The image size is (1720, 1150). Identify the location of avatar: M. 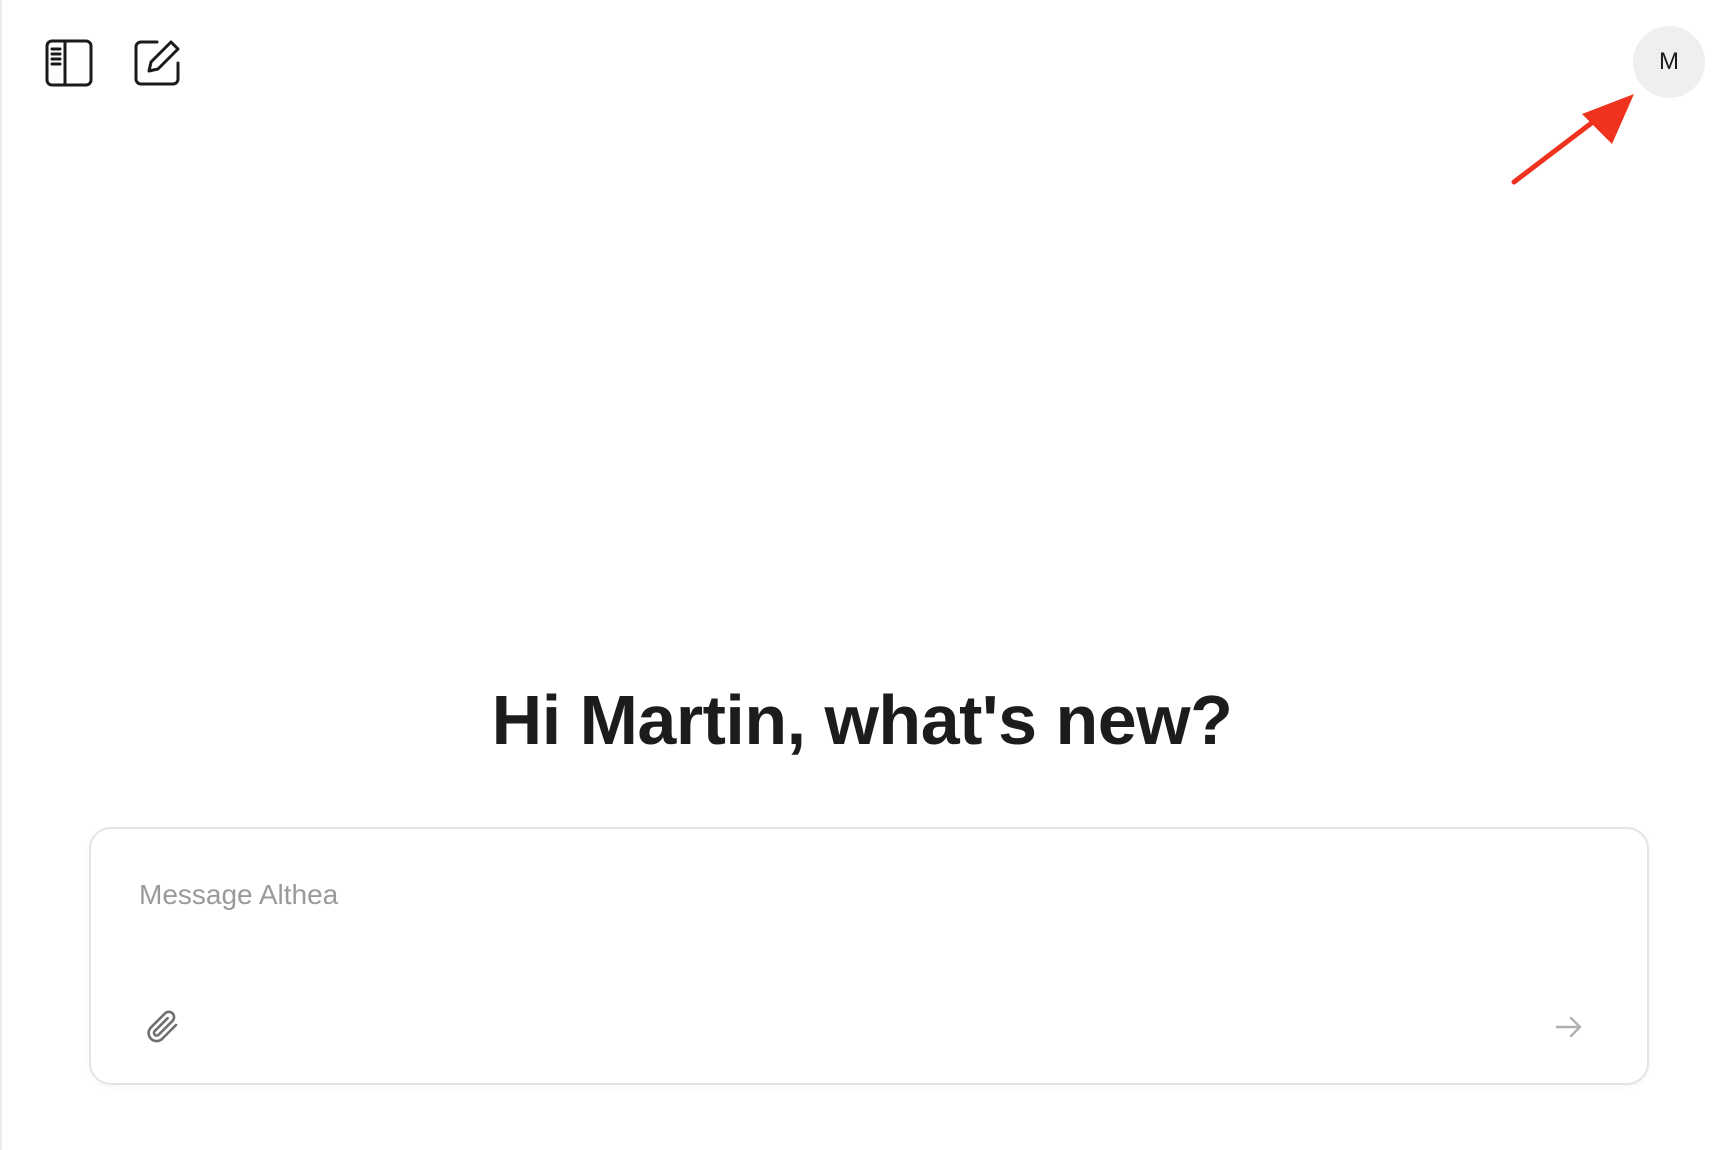
(1669, 62).